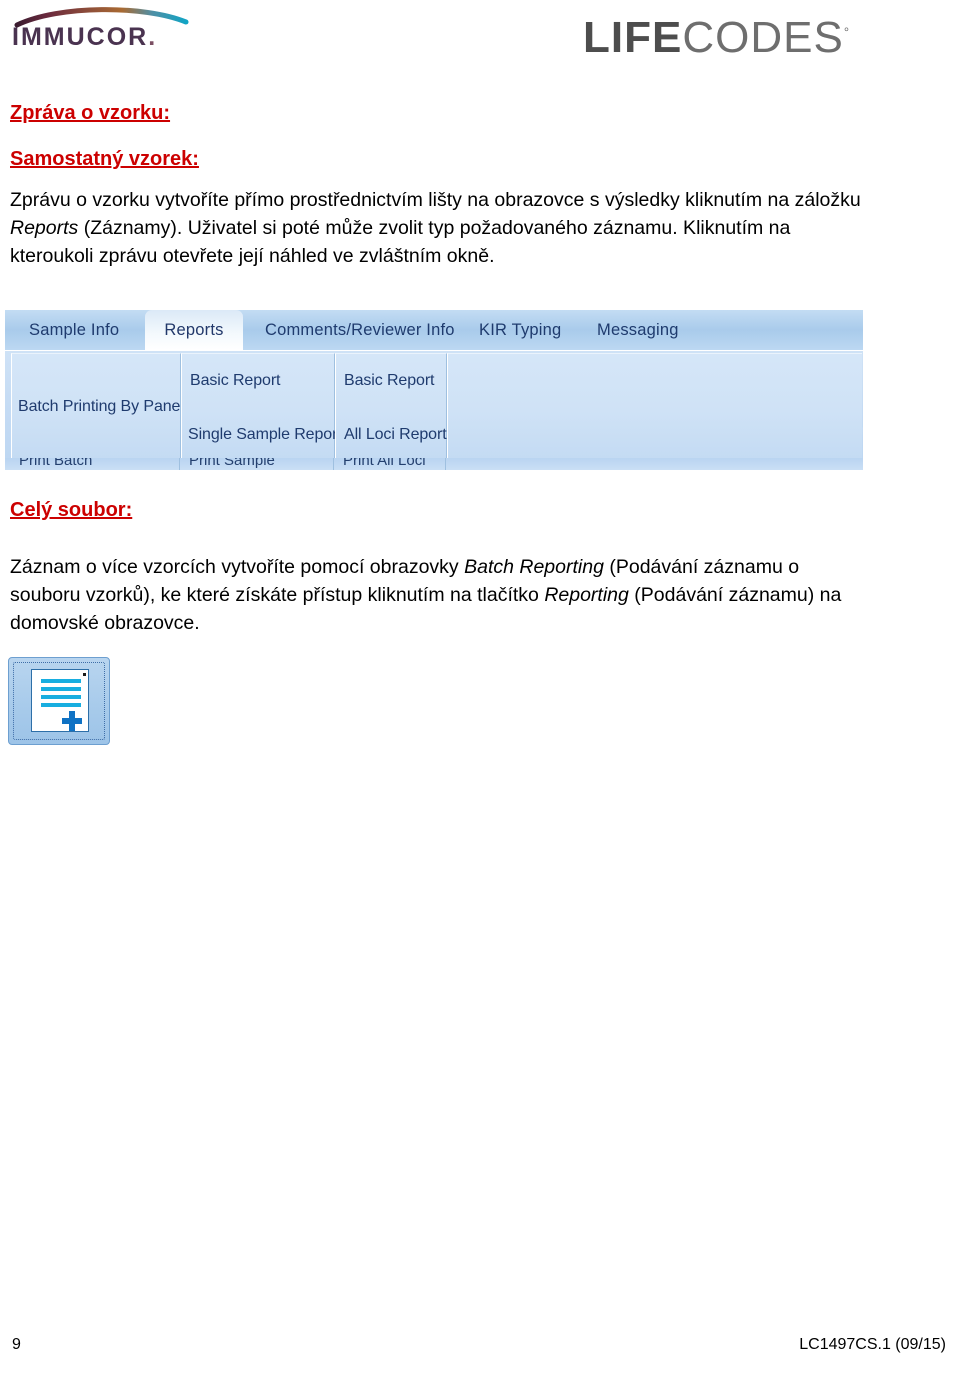  Describe the element at coordinates (460, 159) in the screenshot. I see `heading-single-sample-block: Samostatný vzorek:` at that location.